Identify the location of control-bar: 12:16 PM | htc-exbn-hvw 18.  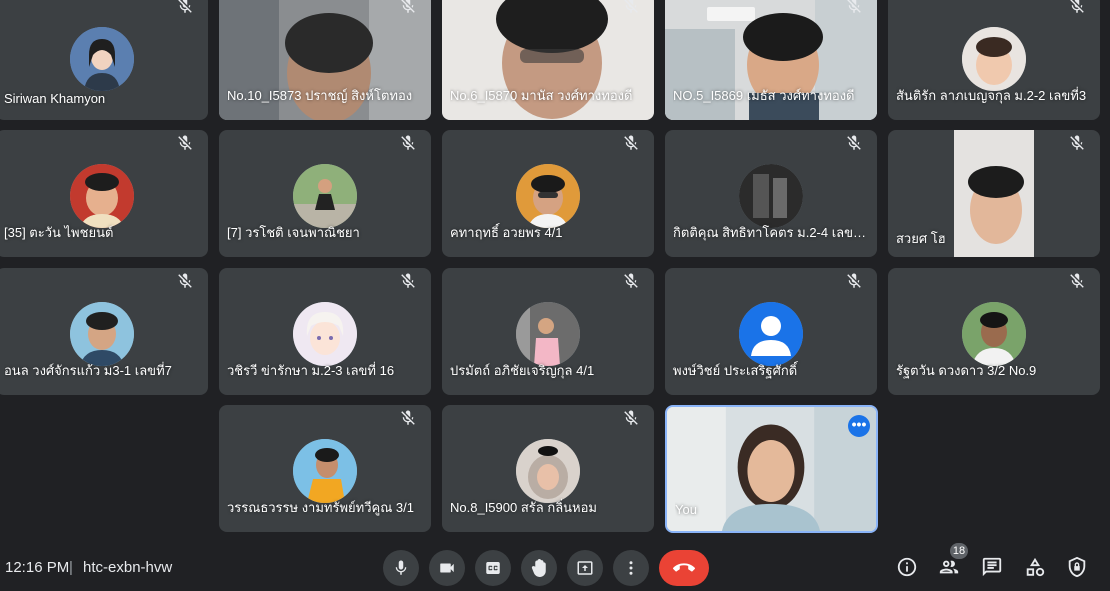
(555, 565).